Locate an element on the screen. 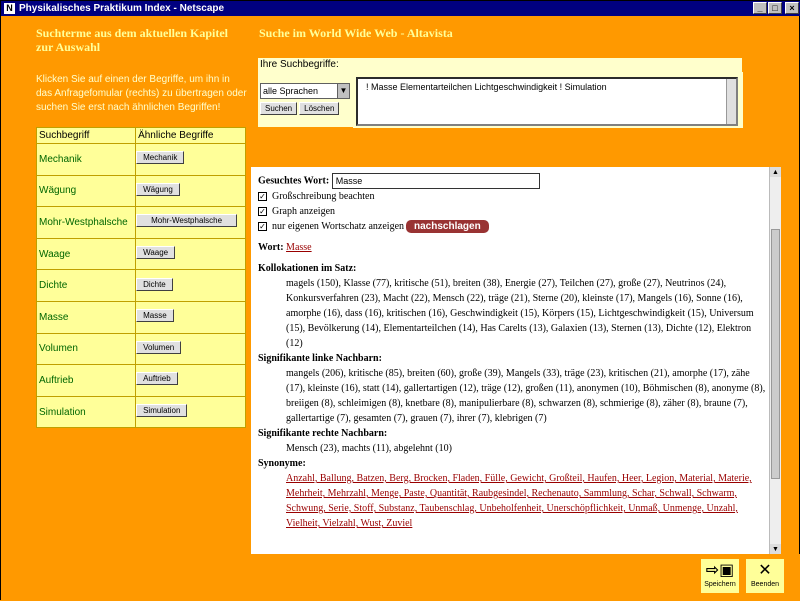  word-row: Wort: Masse is located at coordinates (512, 247).